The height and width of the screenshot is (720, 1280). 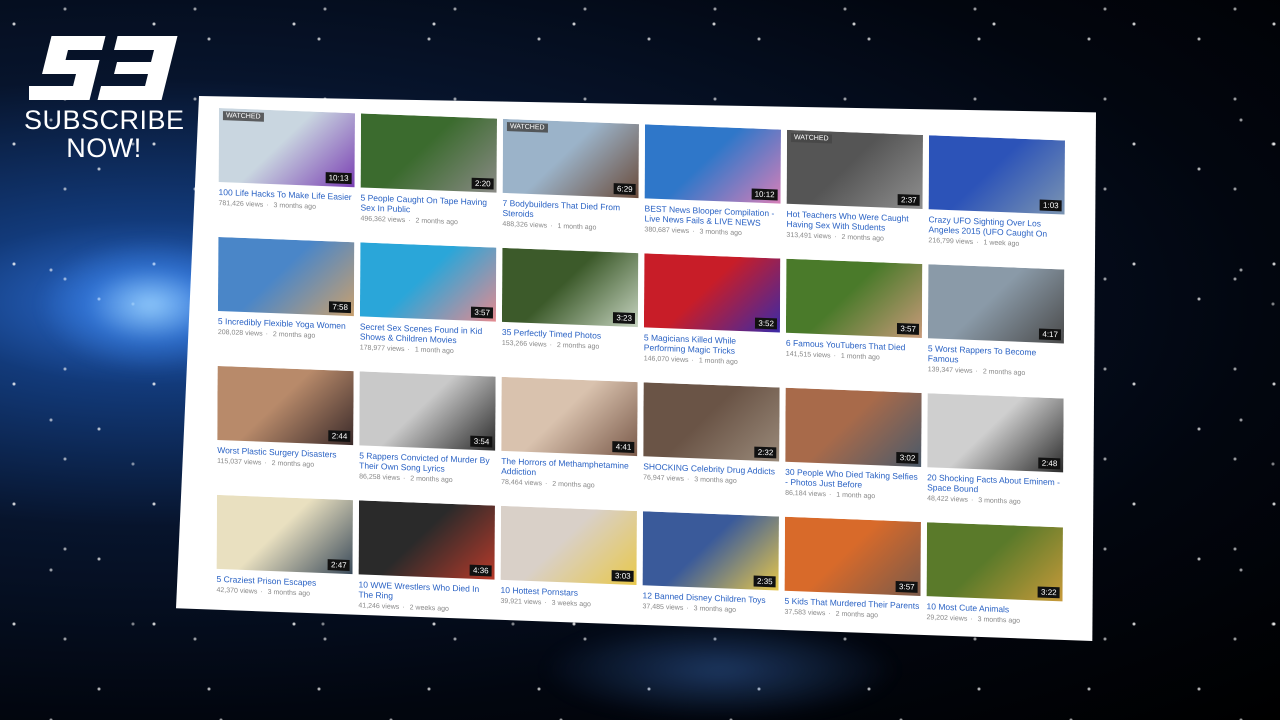 What do you see at coordinates (996, 355) in the screenshot?
I see `video-title: 5 Worst Rappers To Become Famous` at bounding box center [996, 355].